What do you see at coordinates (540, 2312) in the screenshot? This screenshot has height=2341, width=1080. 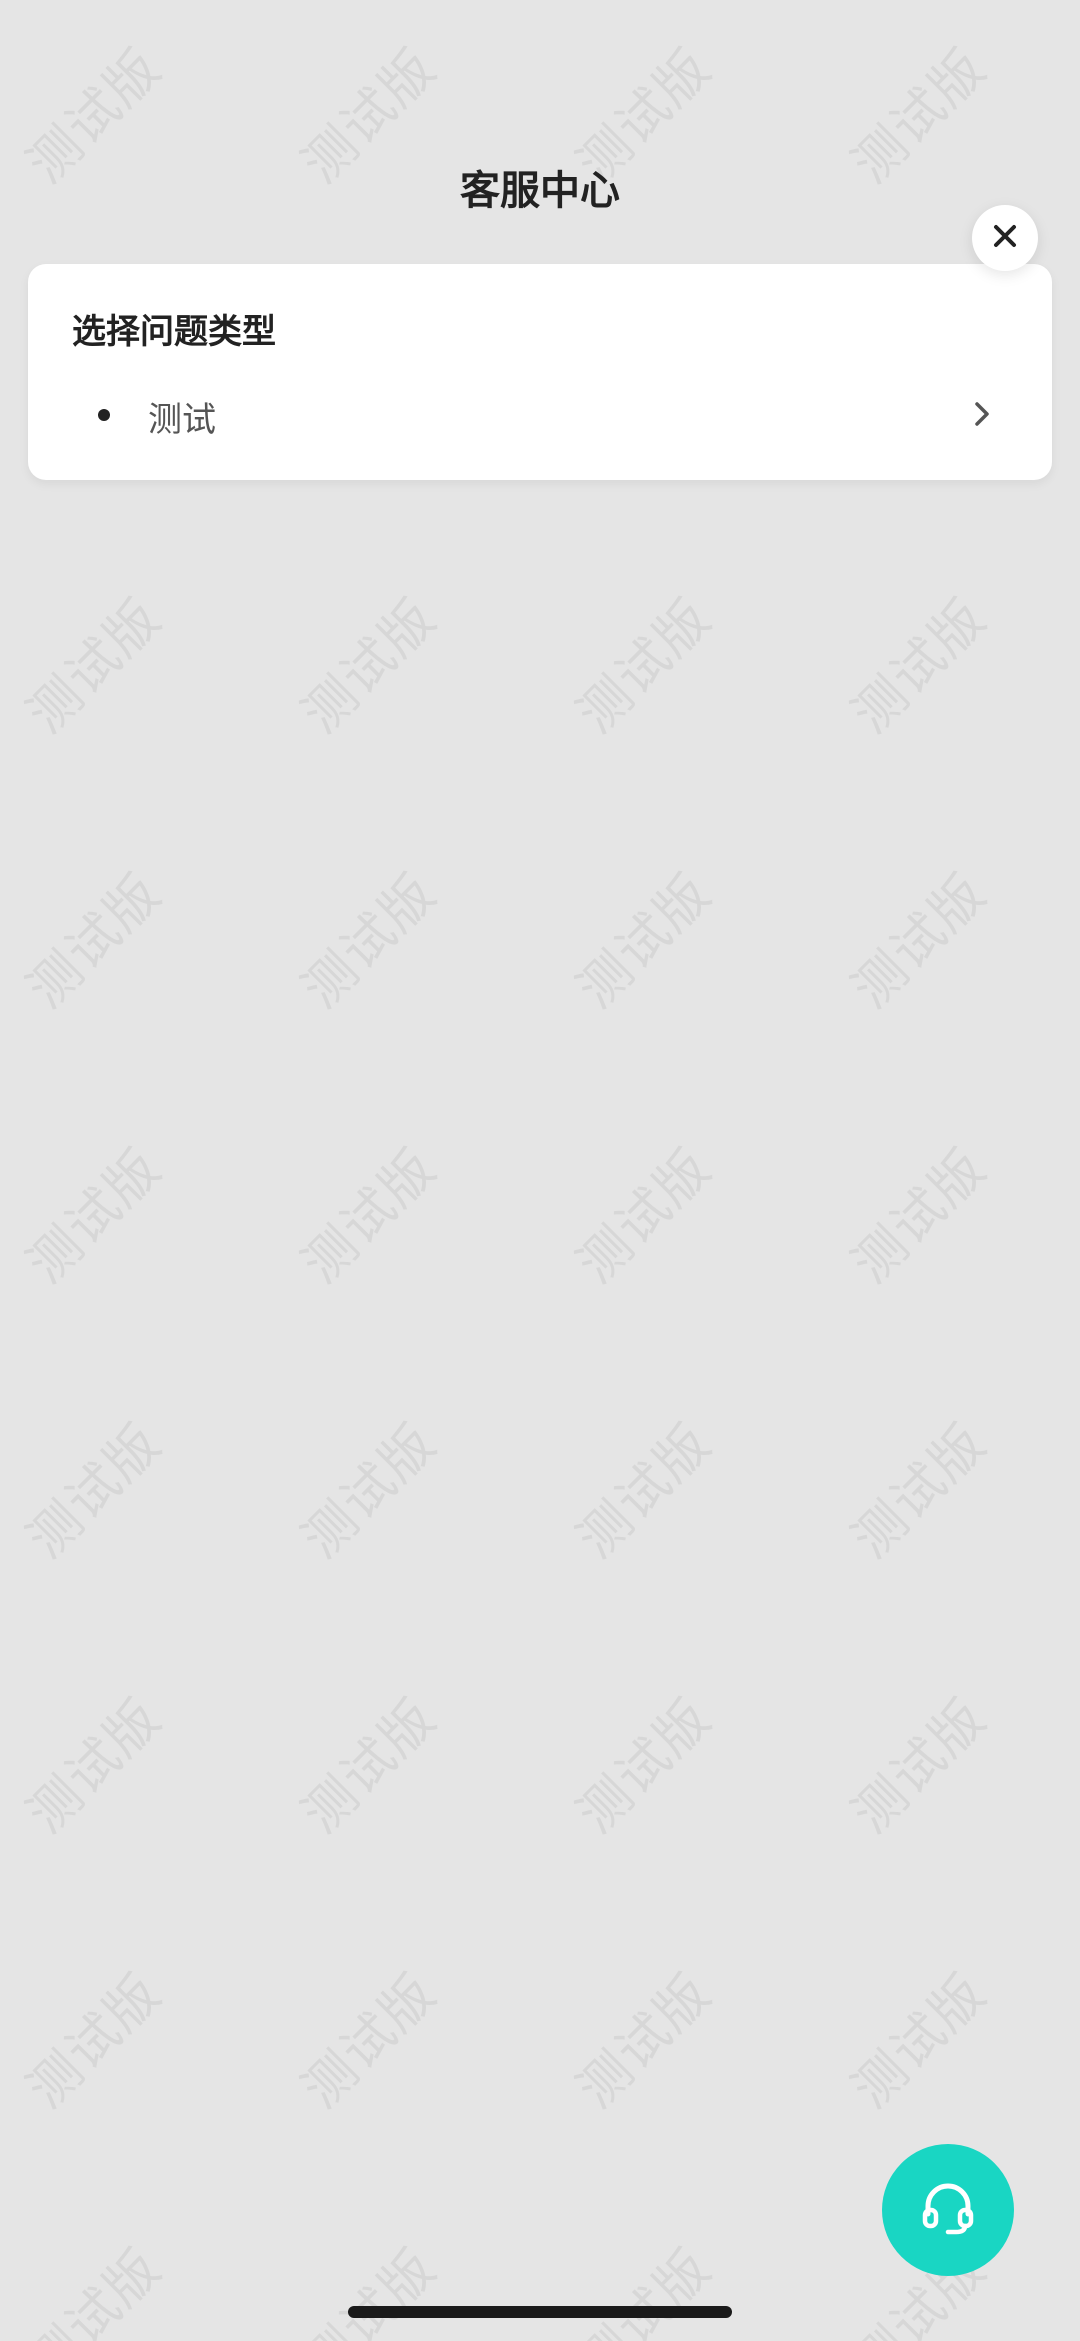 I see `home-indicator` at bounding box center [540, 2312].